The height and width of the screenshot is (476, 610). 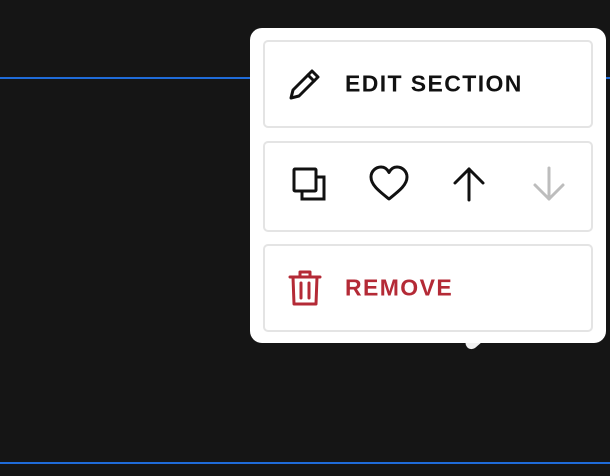 I want to click on section-quick-actions-card, so click(x=428, y=186).